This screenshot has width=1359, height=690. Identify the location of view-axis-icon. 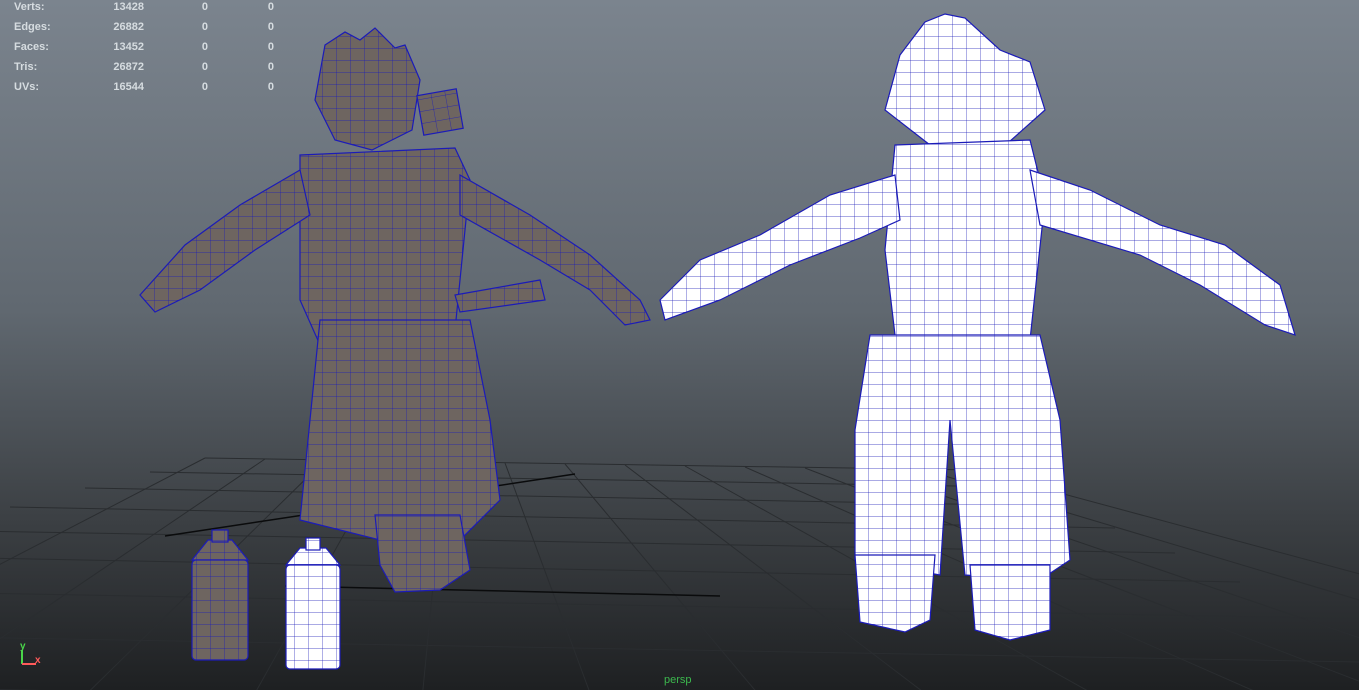
(28, 657).